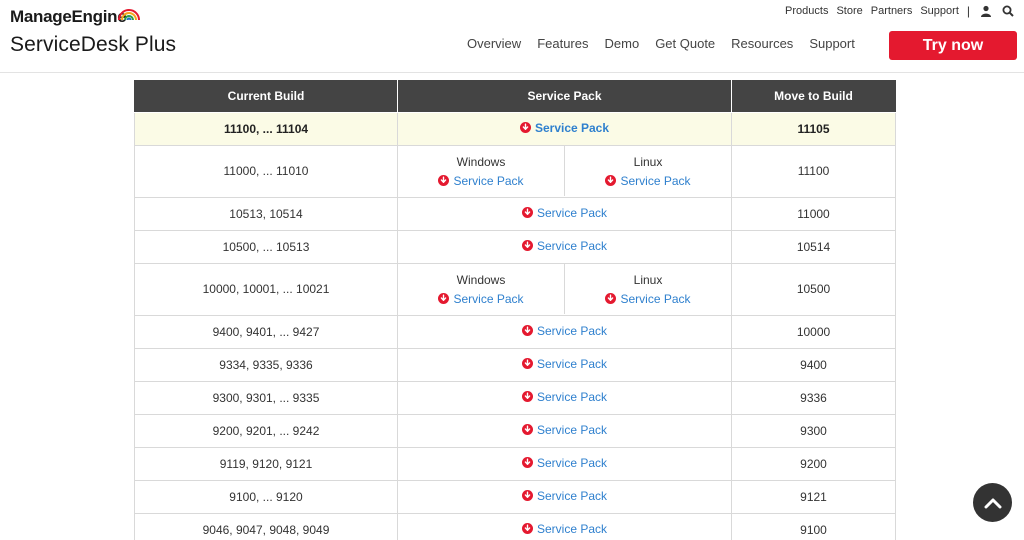 The image size is (1024, 540). What do you see at coordinates (622, 43) in the screenshot?
I see `nav-demo: Demo` at bounding box center [622, 43].